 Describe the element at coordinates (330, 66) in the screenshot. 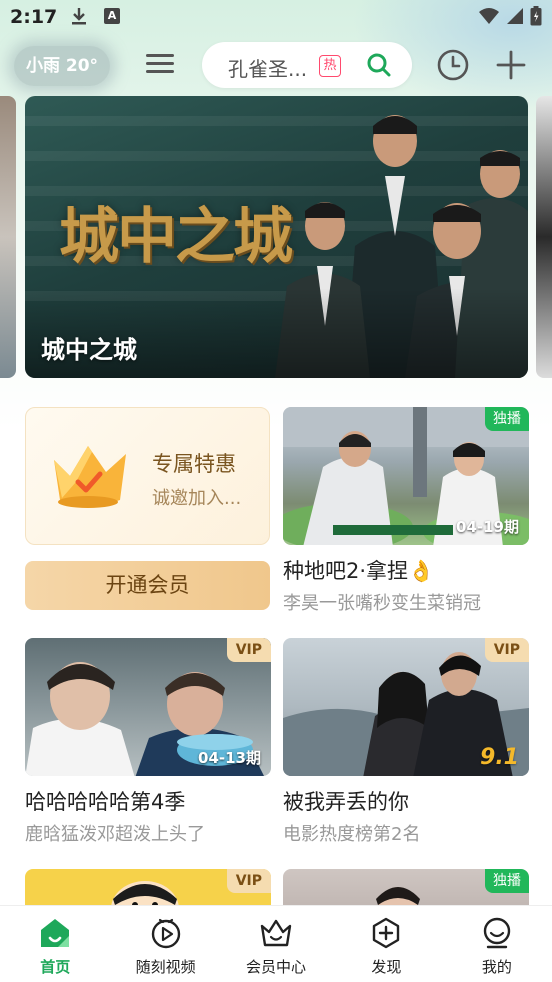

I see `hot-badge: 热` at that location.